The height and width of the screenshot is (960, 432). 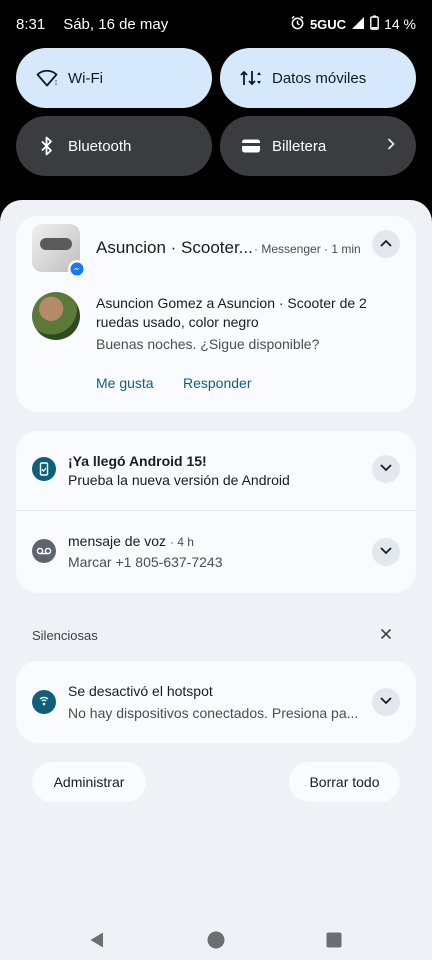 I want to click on home-icon, so click(x=216, y=942).